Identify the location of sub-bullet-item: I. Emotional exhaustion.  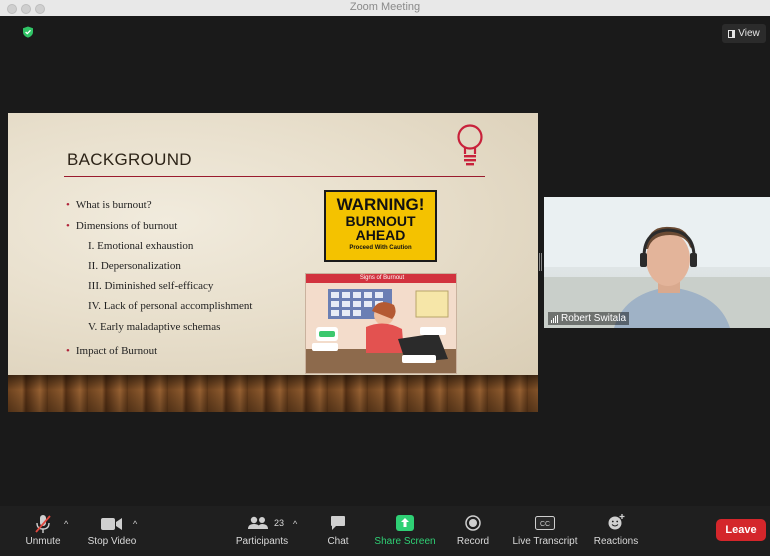
(141, 246).